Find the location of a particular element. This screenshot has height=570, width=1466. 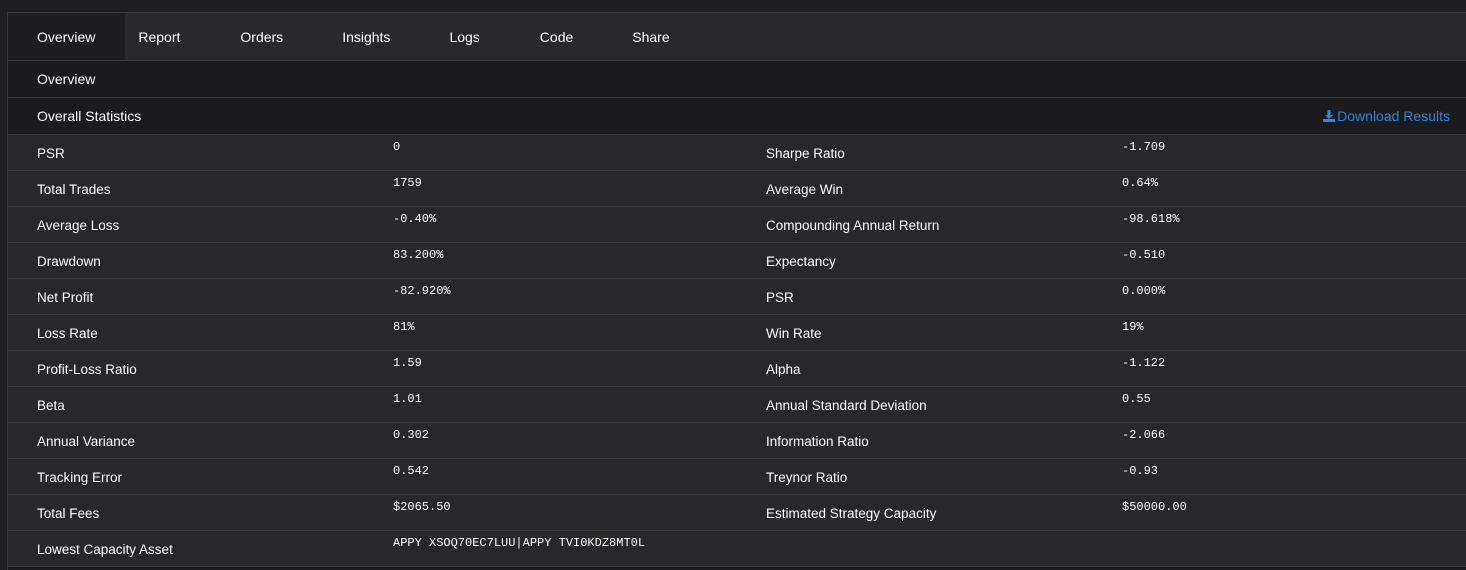

stat-label: Net Profit is located at coordinates (65, 297).